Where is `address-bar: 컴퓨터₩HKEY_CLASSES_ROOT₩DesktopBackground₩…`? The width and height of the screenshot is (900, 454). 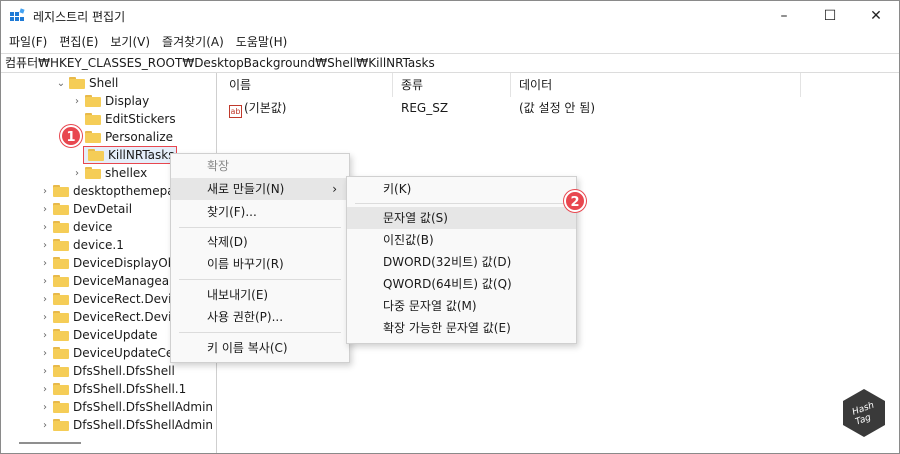
address-bar: 컴퓨터₩HKEY_CLASSES_ROOT₩DesktopBackground₩… is located at coordinates (450, 63).